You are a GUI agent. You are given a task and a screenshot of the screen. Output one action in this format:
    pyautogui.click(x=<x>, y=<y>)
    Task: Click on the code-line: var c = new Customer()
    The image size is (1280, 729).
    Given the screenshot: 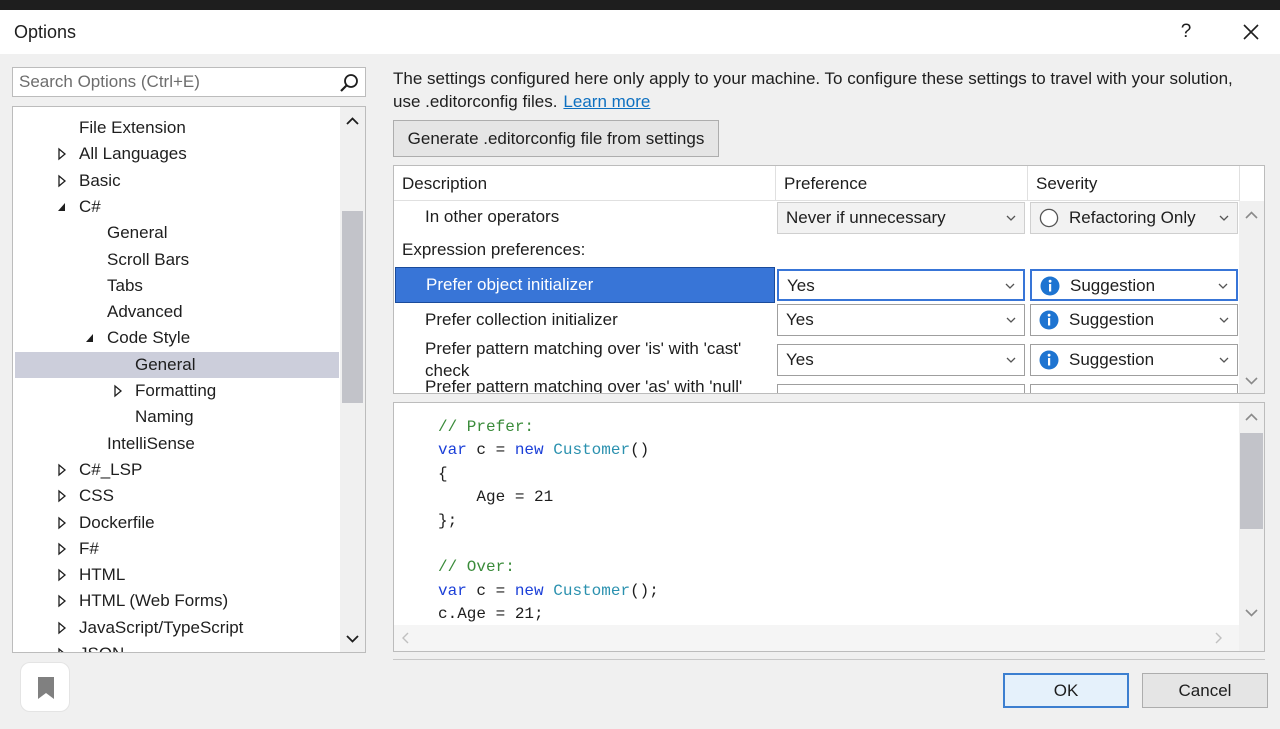 What is the action you would take?
    pyautogui.click(x=543, y=450)
    